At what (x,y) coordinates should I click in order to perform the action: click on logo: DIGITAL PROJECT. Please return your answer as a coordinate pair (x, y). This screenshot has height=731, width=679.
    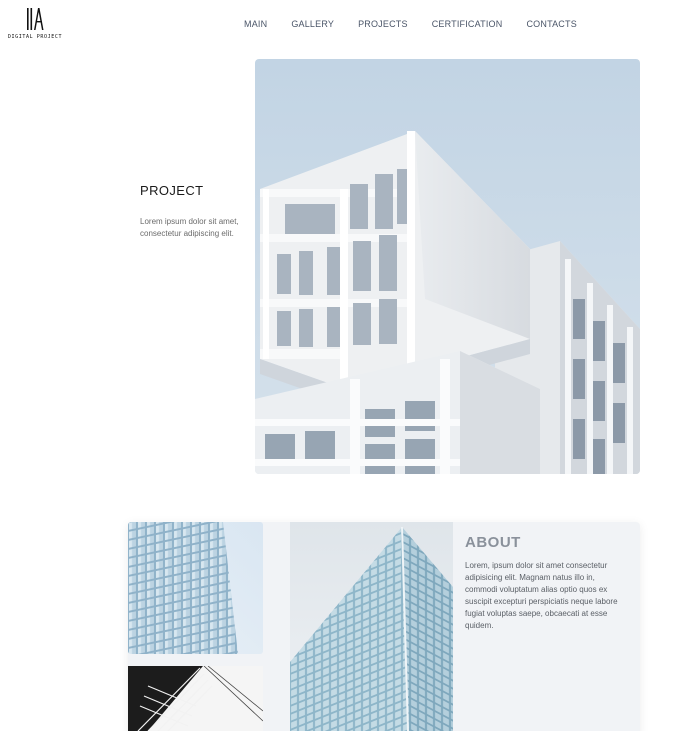
    Looking at the image, I should click on (34, 26).